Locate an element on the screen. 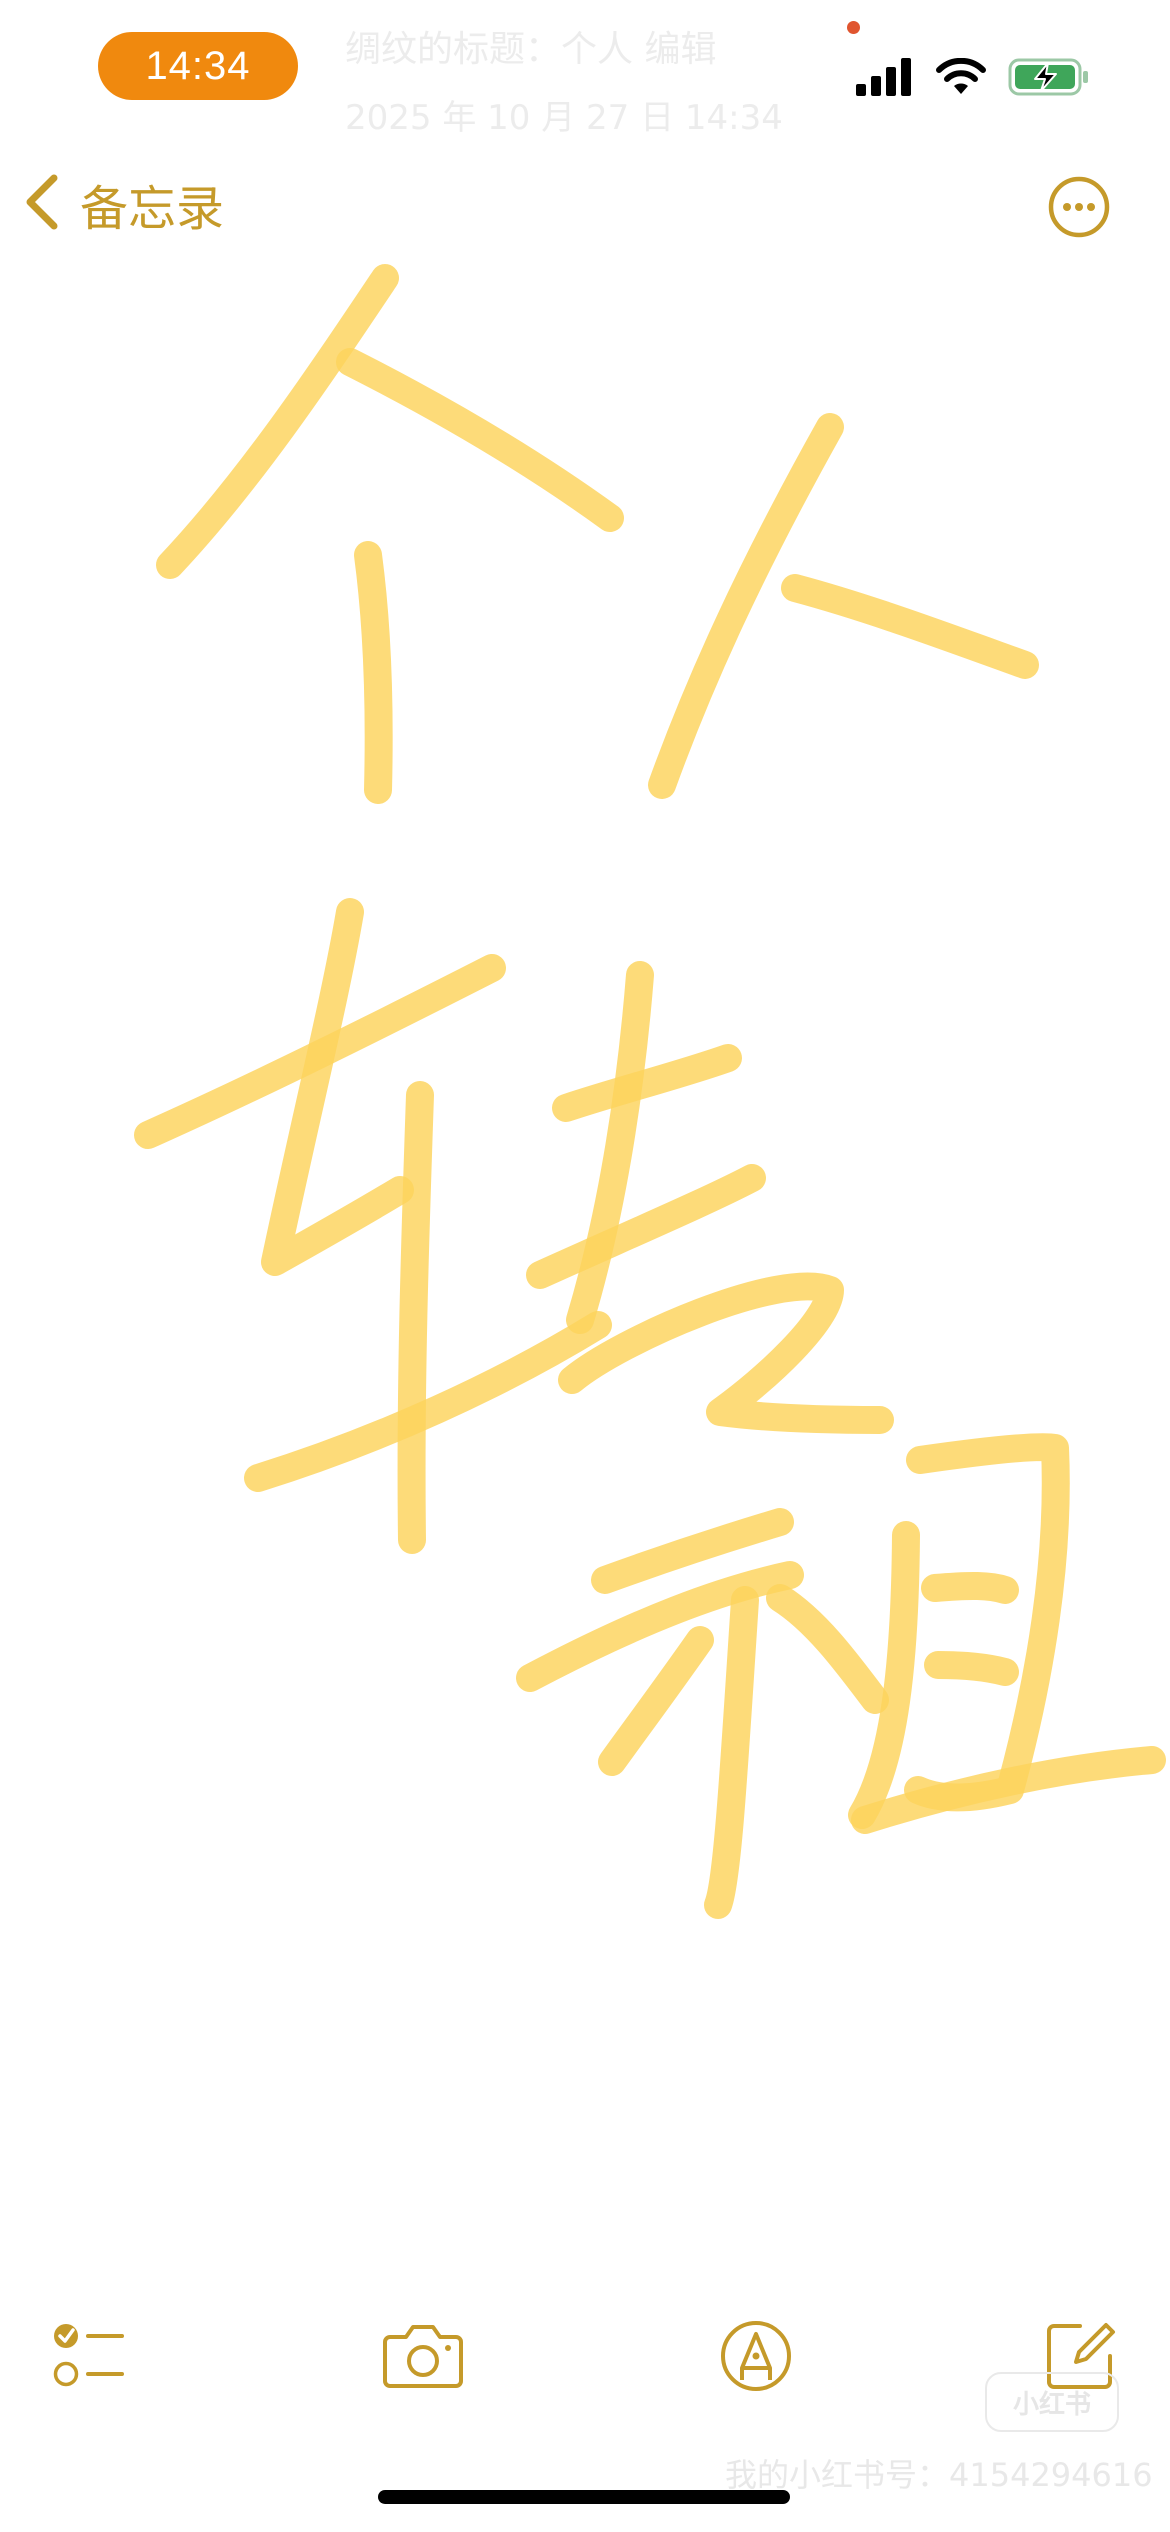  checklist-icon is located at coordinates (88, 2358).